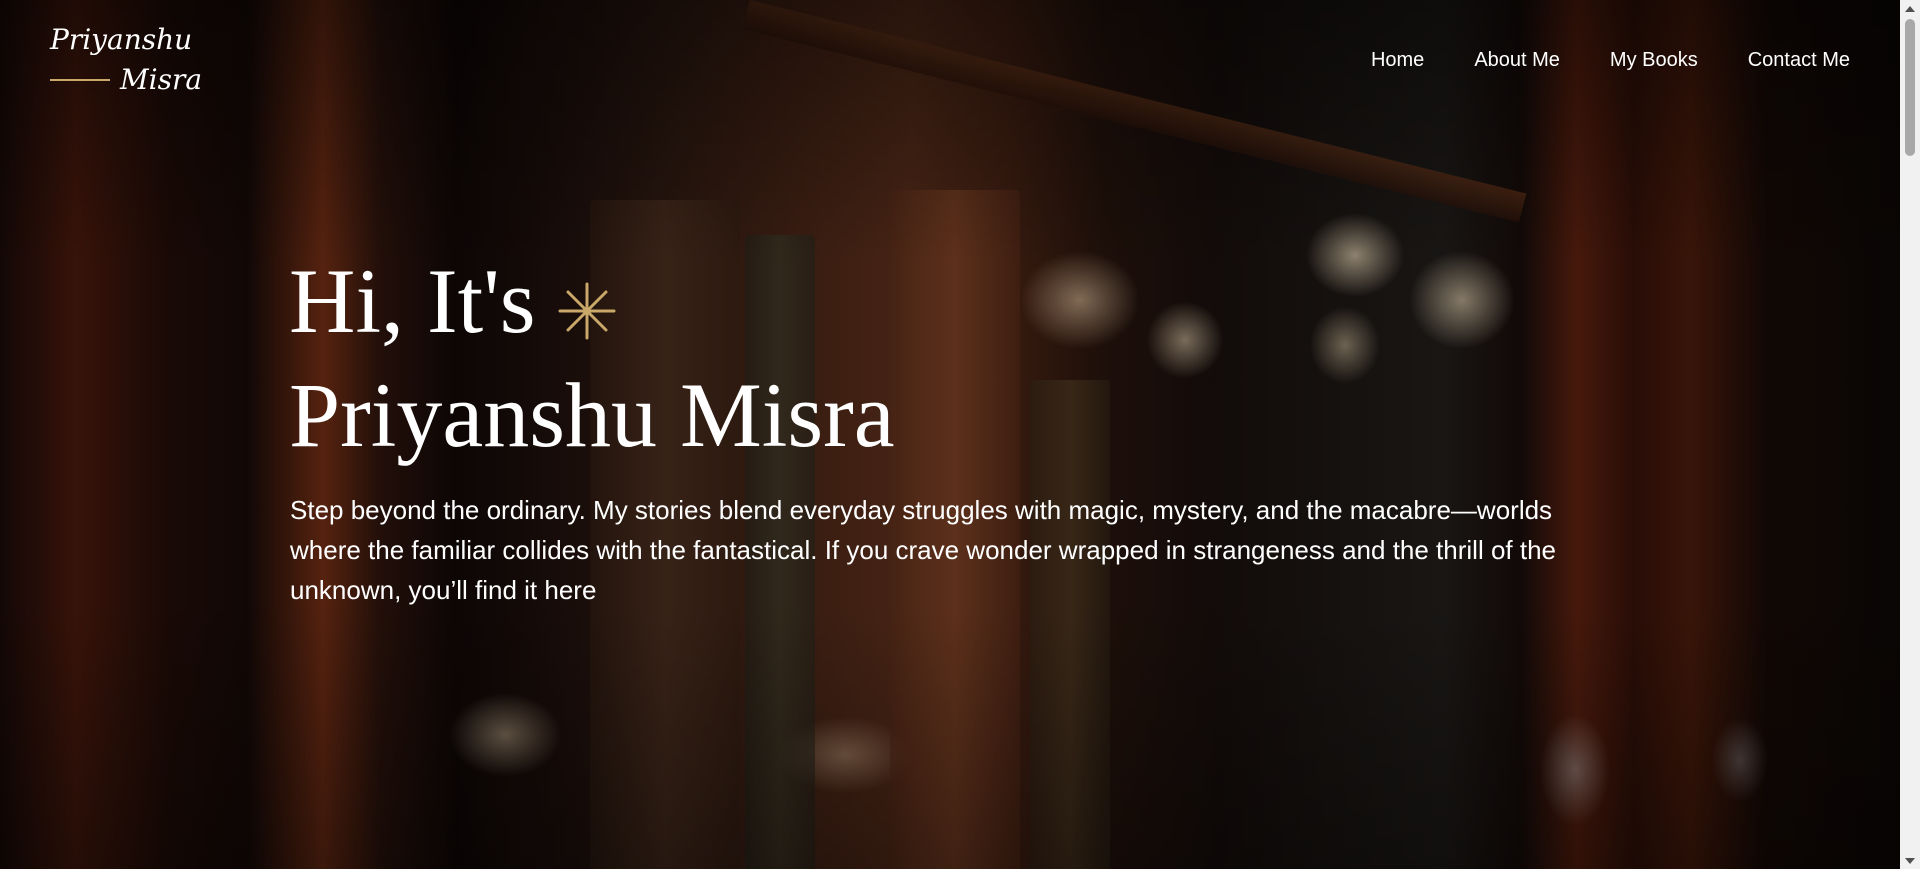 The height and width of the screenshot is (869, 1920). What do you see at coordinates (121, 39) in the screenshot?
I see `logo-first-name: Priyanshu` at bounding box center [121, 39].